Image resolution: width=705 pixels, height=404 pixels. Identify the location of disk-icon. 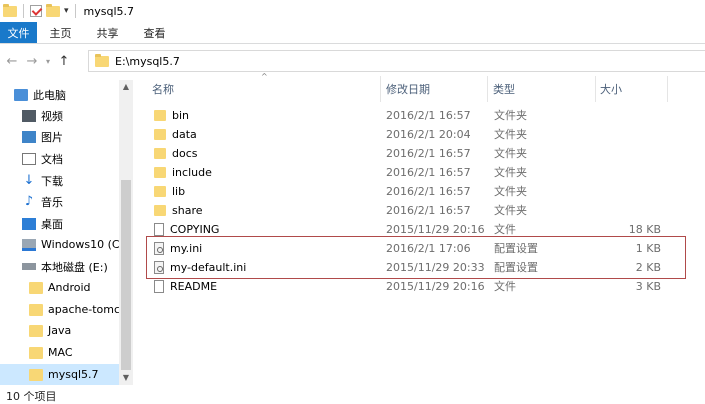
(29, 266).